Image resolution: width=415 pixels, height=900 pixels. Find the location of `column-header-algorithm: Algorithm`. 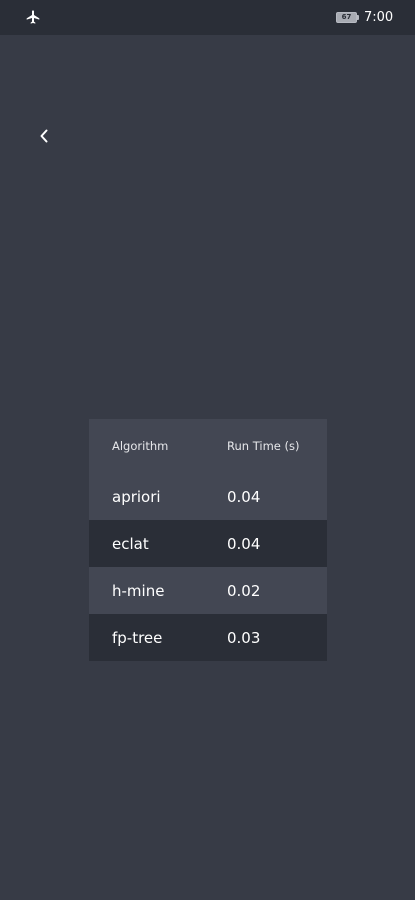

column-header-algorithm: Algorithm is located at coordinates (140, 446).